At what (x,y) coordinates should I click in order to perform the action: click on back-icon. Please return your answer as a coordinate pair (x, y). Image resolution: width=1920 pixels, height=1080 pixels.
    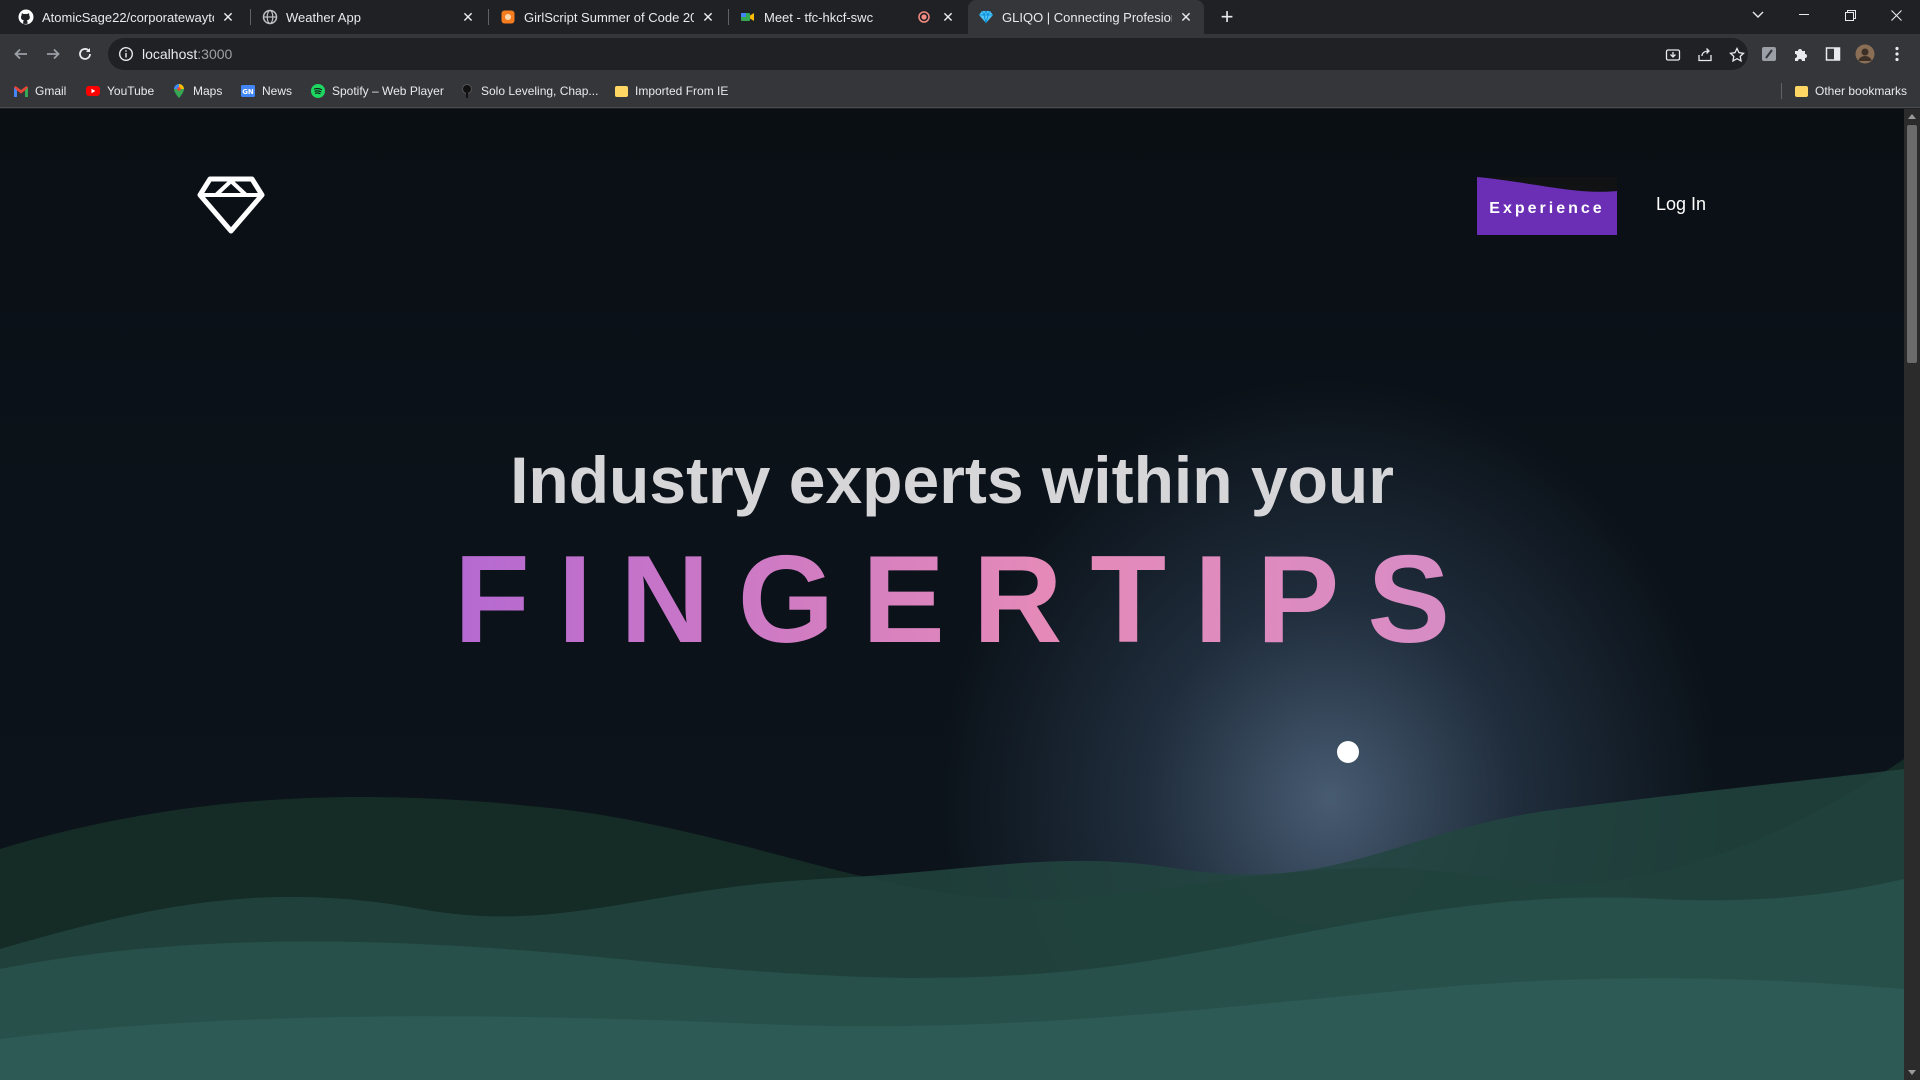
    Looking at the image, I should click on (21, 54).